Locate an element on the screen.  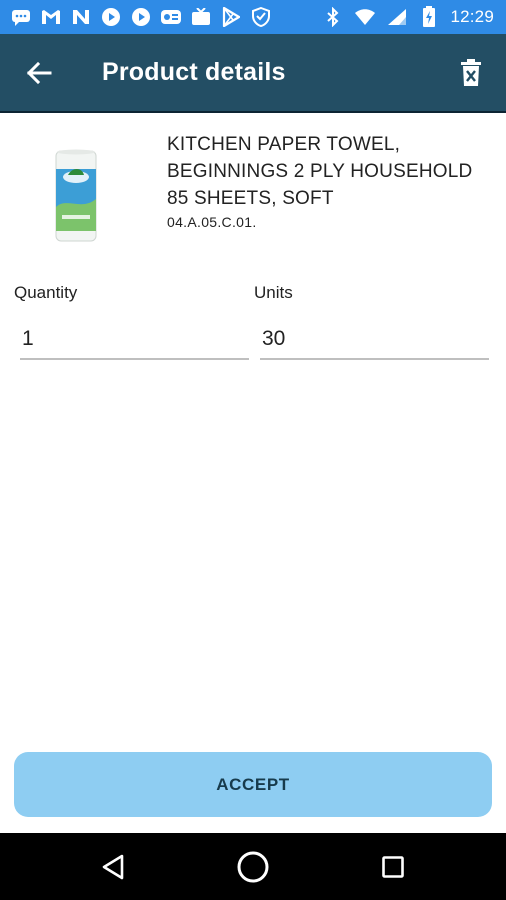
nav-home-button is located at coordinates (253, 867).